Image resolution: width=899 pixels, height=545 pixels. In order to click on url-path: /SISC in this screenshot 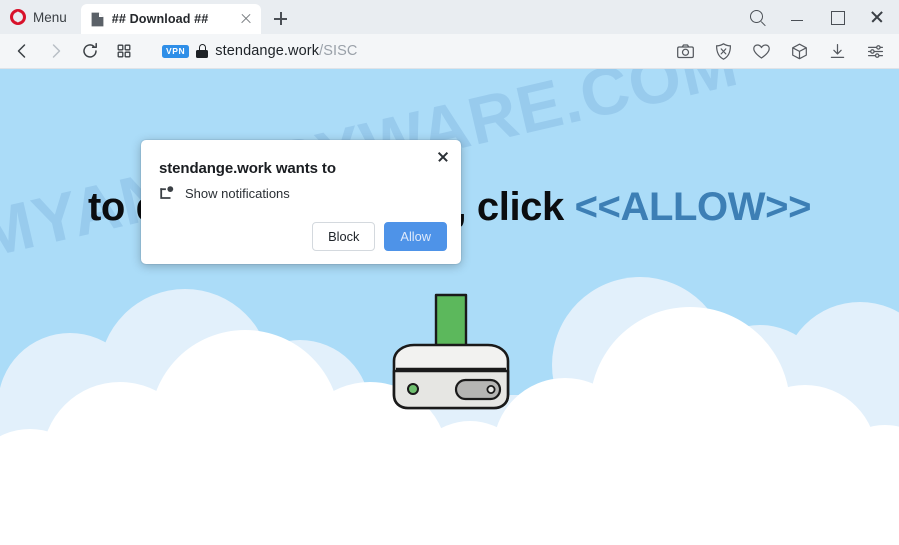, I will do `click(338, 51)`.